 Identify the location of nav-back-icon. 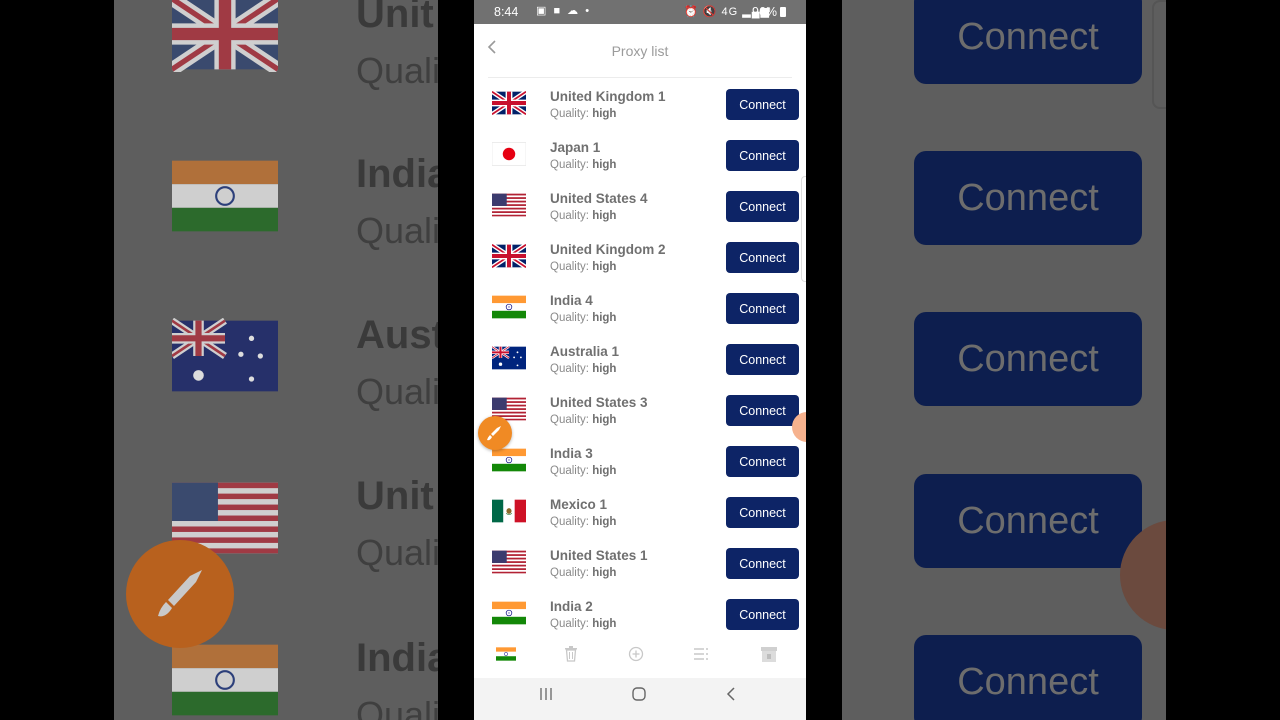
(732, 699).